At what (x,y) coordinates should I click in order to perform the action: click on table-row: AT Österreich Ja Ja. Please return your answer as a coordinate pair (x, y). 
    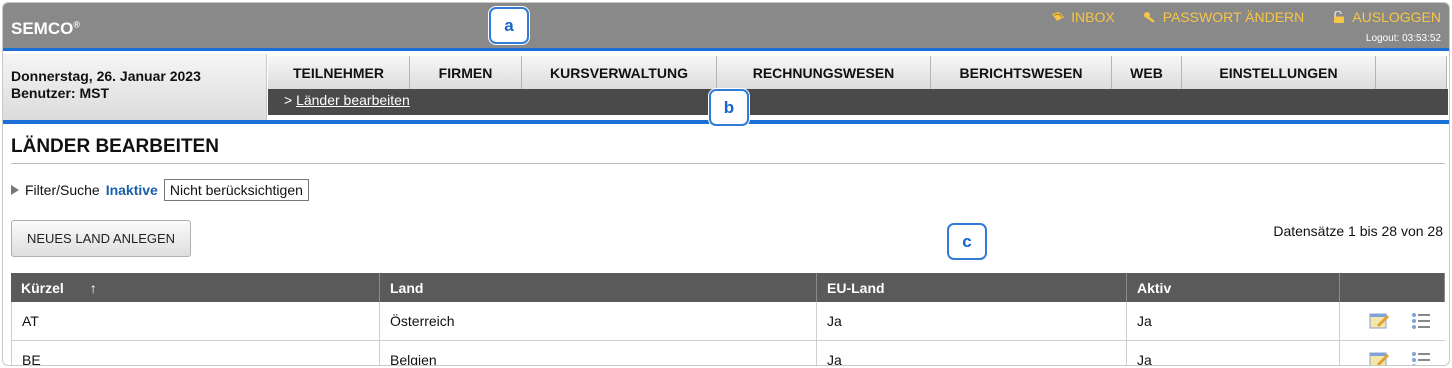
    Looking at the image, I should click on (728, 321).